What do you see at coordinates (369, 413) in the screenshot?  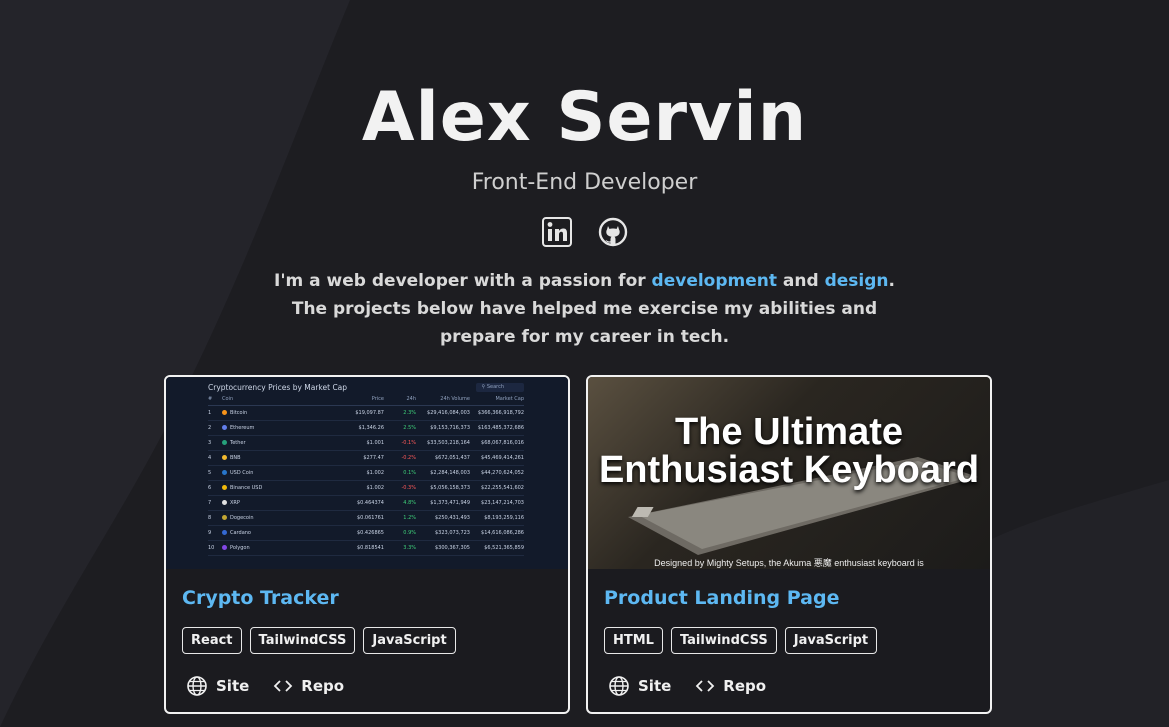 I see `crypto-cell: $19,097.87` at bounding box center [369, 413].